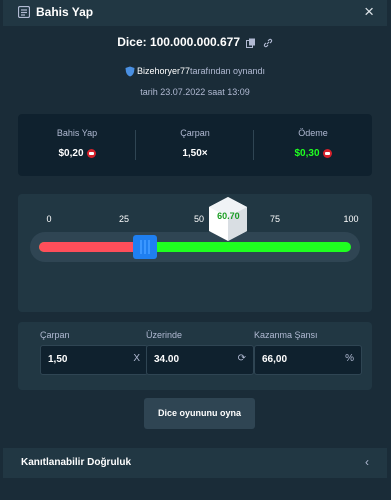 The width and height of the screenshot is (391, 500). I want to click on slider-tick: 25, so click(124, 219).